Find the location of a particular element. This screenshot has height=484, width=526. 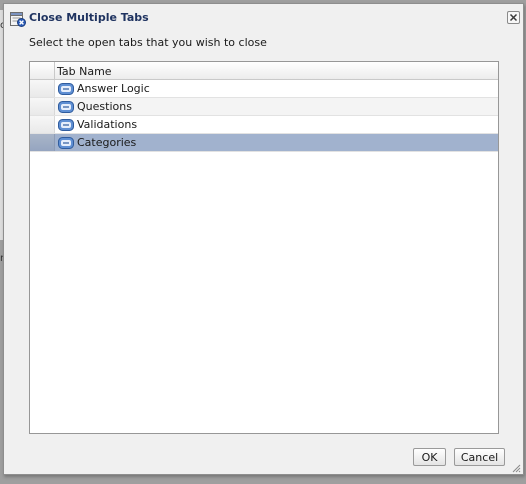

resize-grip-icon is located at coordinates (516, 468).